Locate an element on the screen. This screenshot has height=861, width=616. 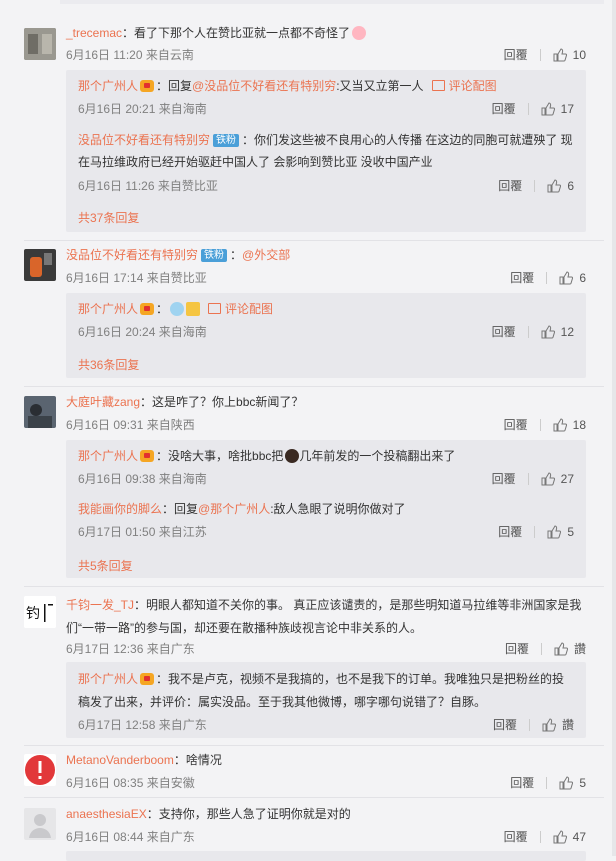
comment-text: _trecemac：看了下那个人在赞比亚就一点都不奇怪了 is located at coordinates (331, 33).